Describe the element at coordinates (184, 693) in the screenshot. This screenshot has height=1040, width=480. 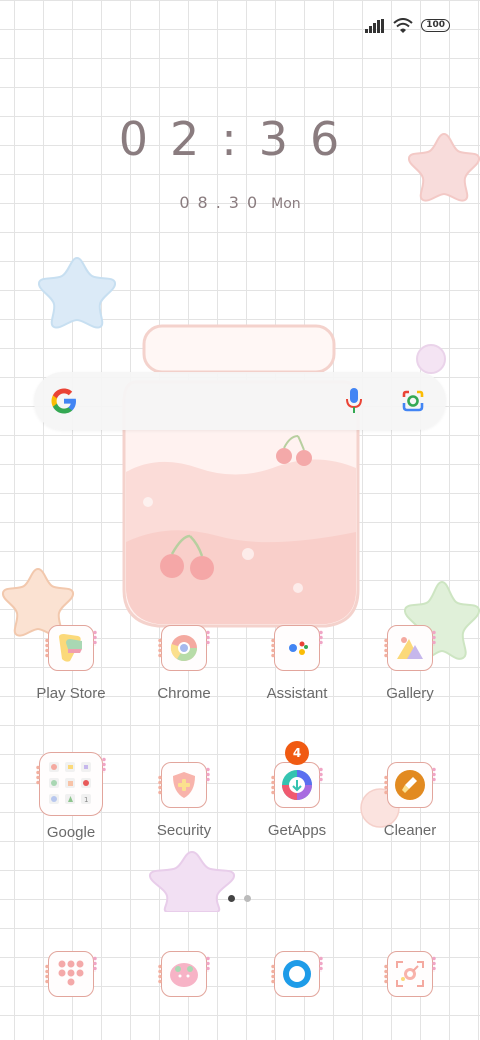
I see `app-label: Chrome` at that location.